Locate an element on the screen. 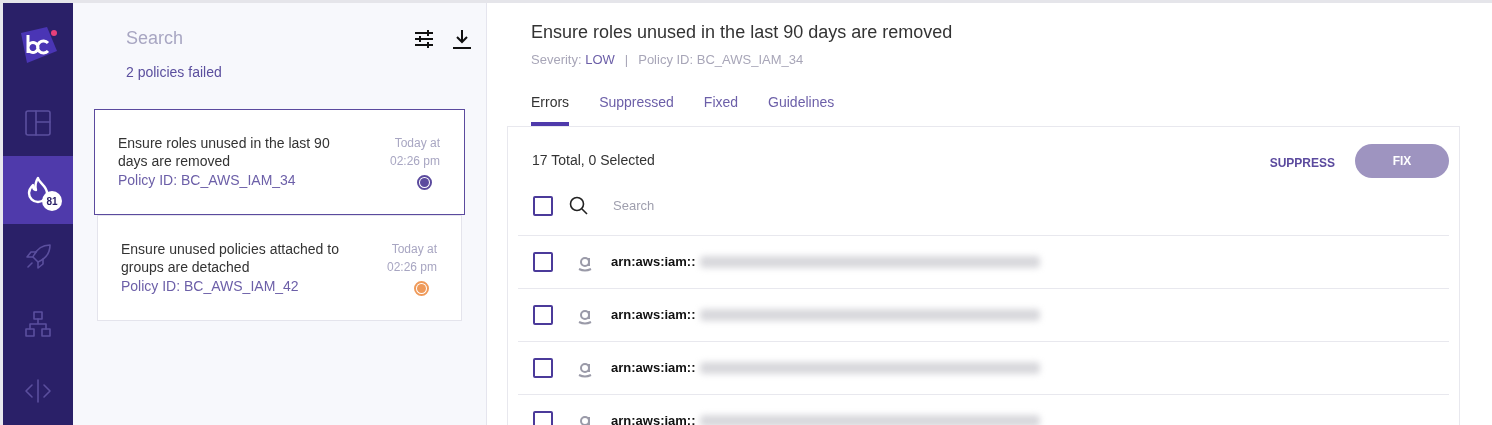  code-icon is located at coordinates (38, 391).